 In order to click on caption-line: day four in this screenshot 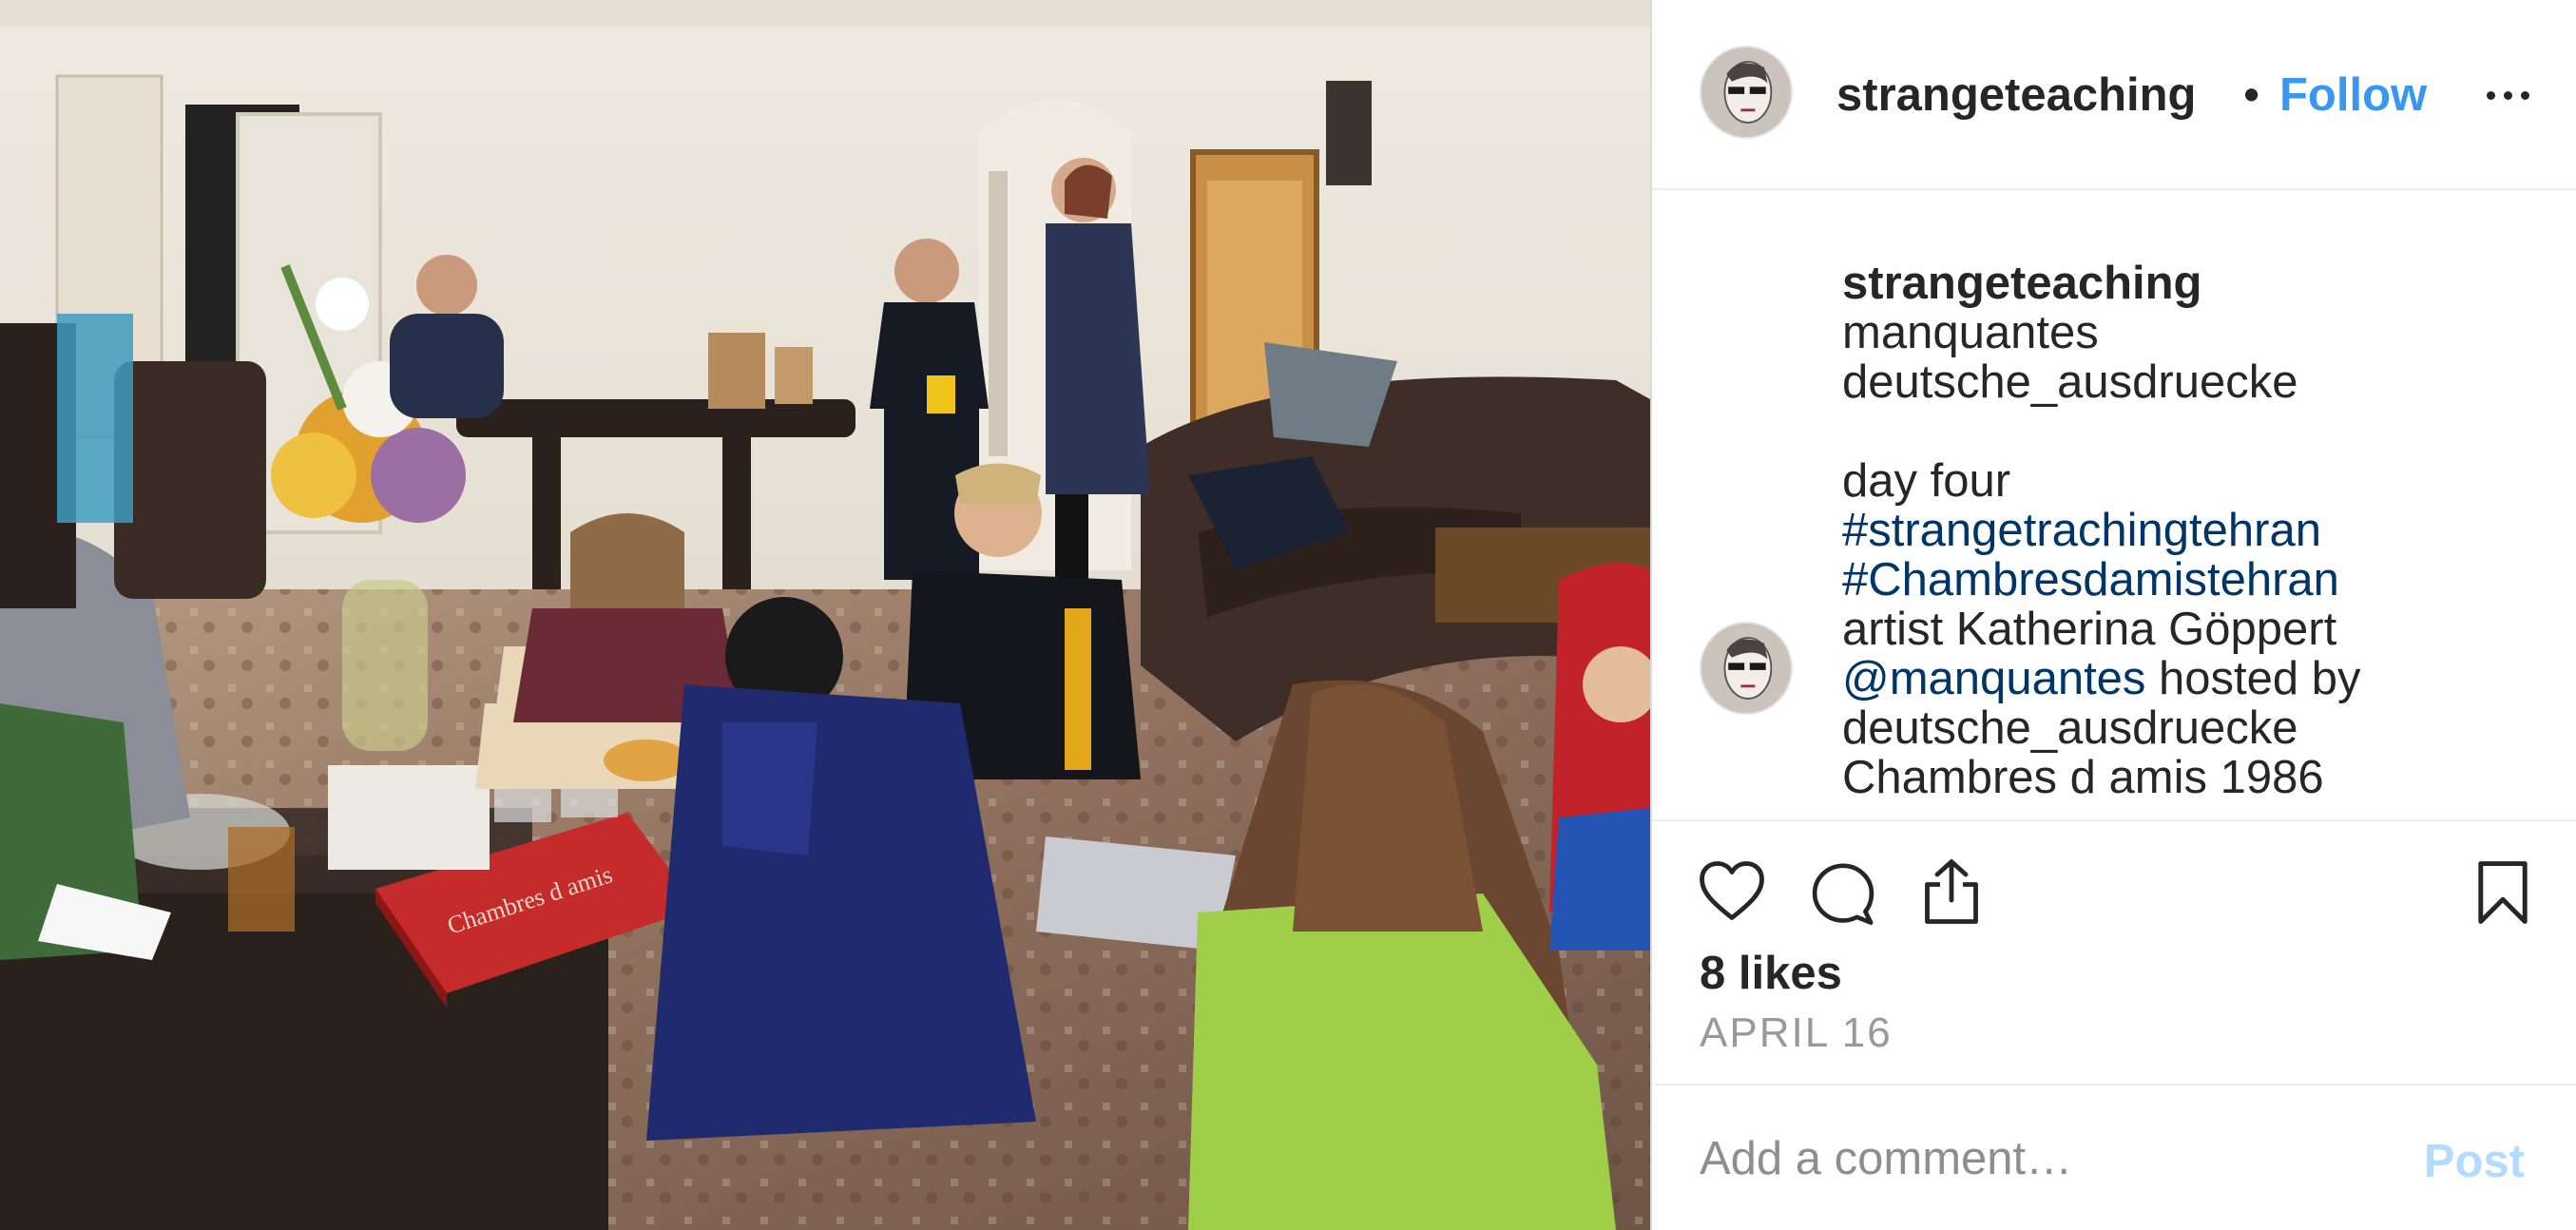, I will do `click(1926, 481)`.